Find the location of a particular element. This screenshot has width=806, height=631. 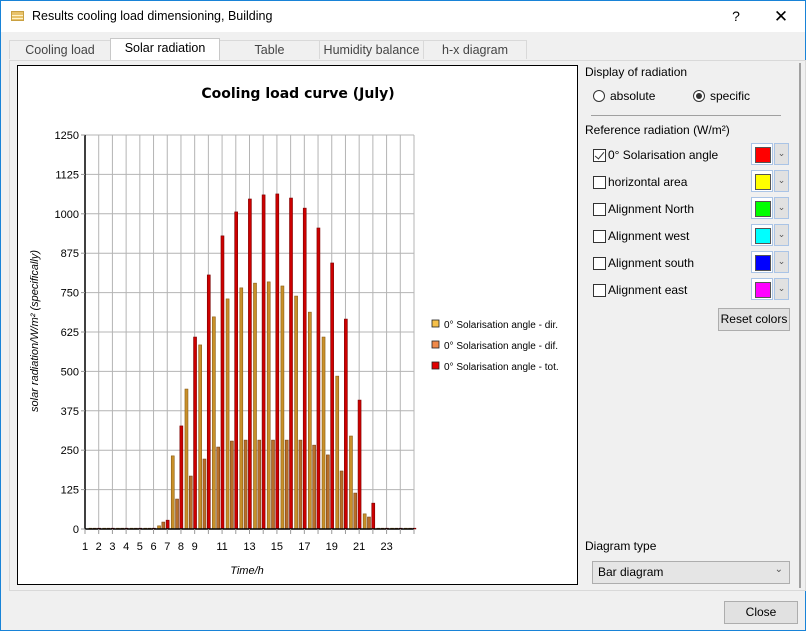

bar-tot-h11 is located at coordinates (236, 370).